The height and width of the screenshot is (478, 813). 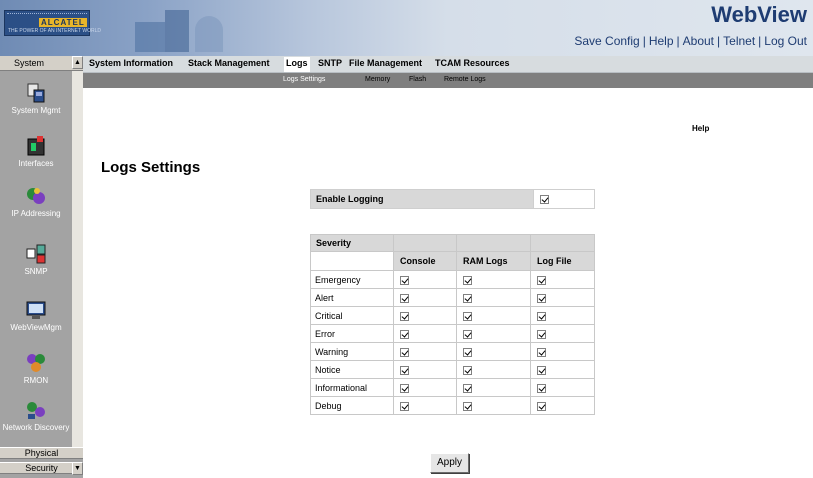 I want to click on severity-name: Error, so click(x=352, y=333).